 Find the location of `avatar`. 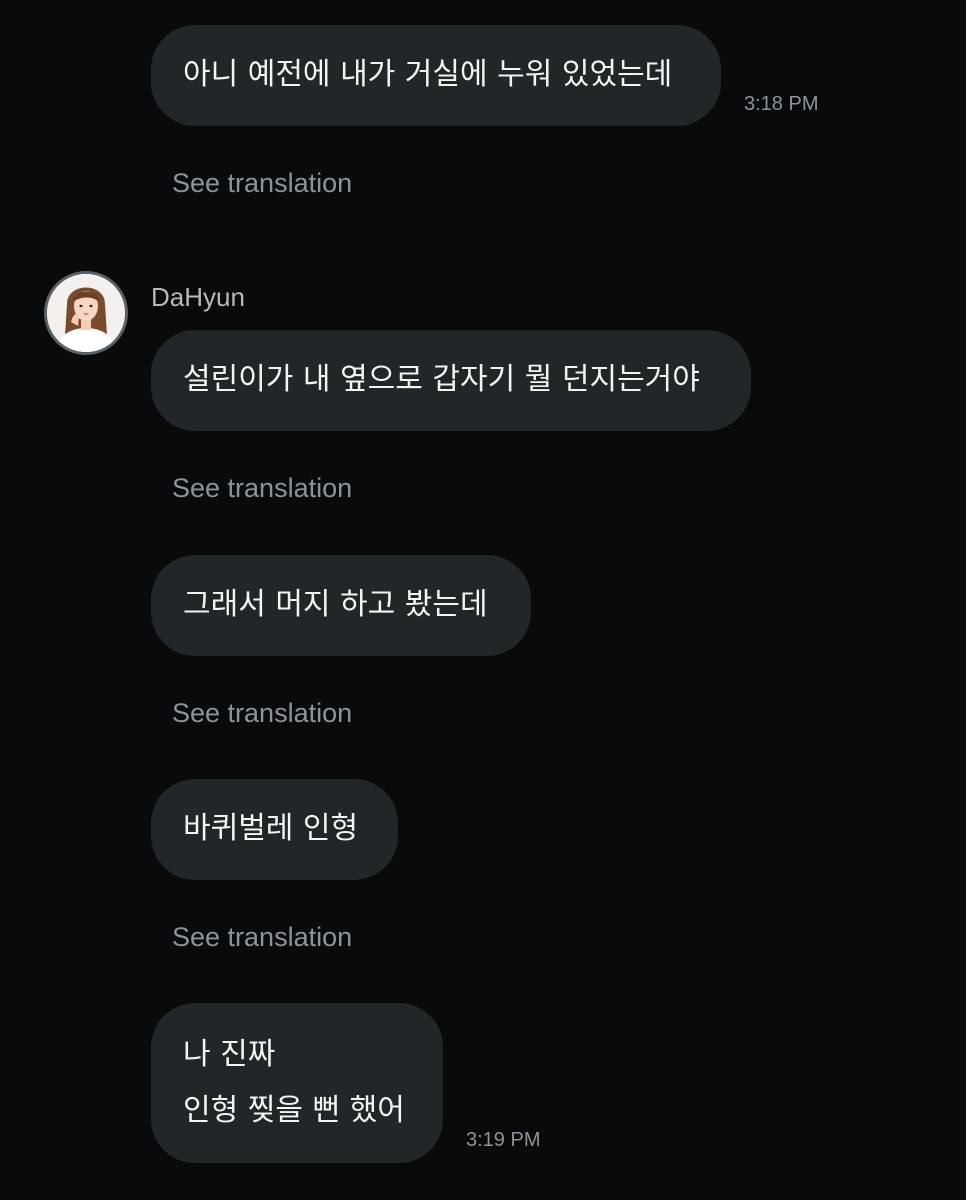

avatar is located at coordinates (86, 313).